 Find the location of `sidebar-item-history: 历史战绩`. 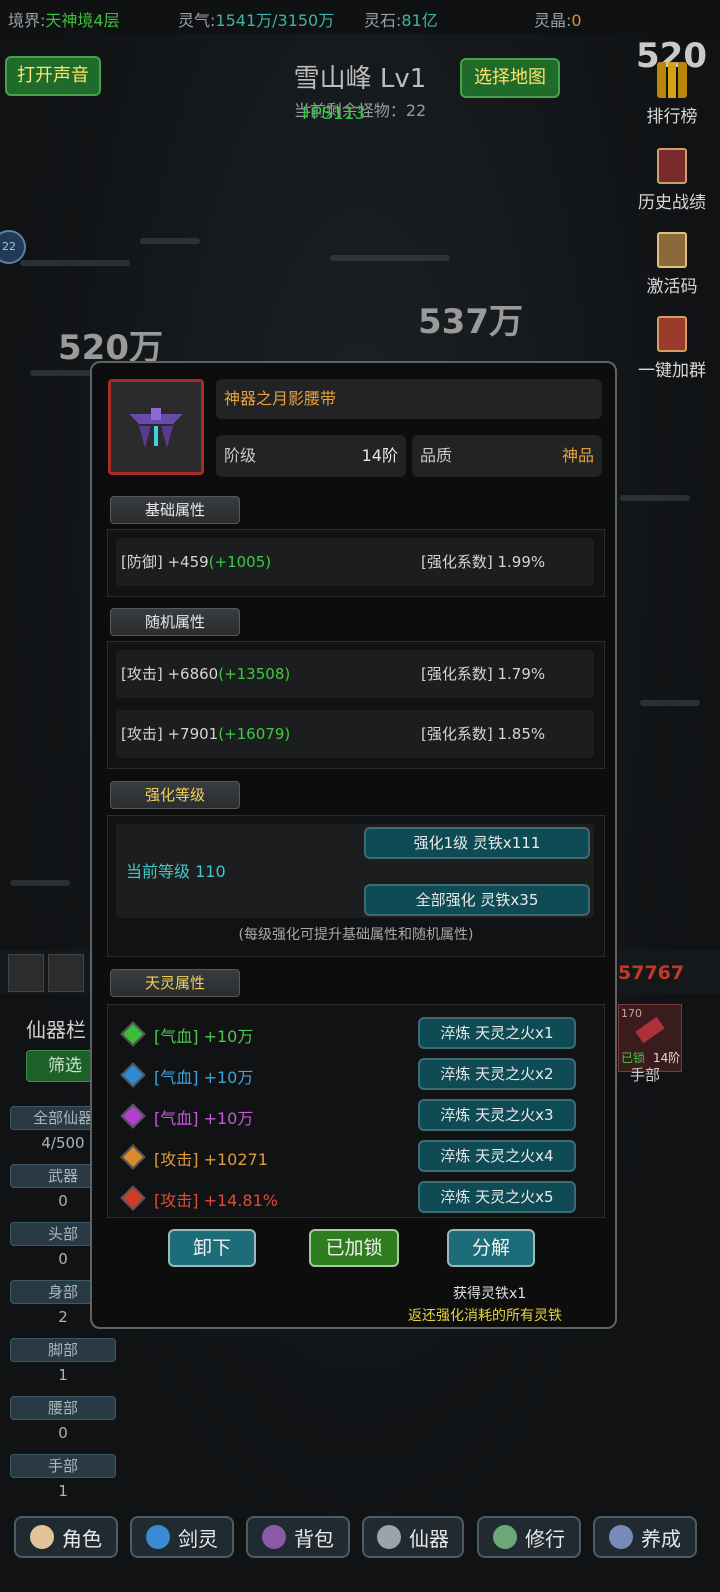

sidebar-item-history: 历史战绩 is located at coordinates (672, 180).